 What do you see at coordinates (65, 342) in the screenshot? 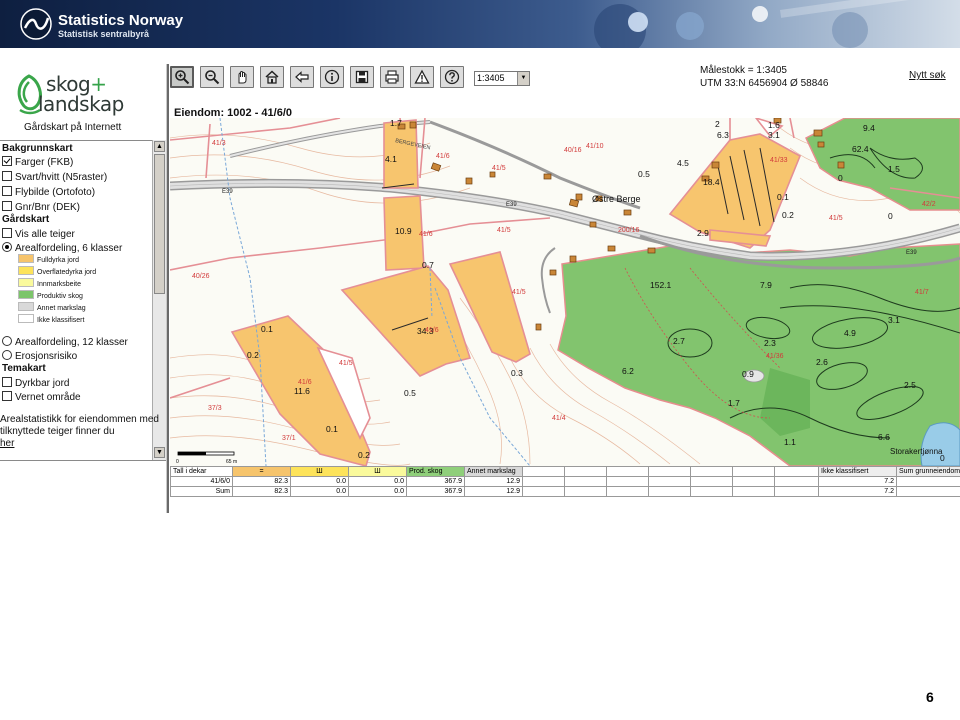
I see `layer-arealfordeling-12: Arealfordeling, 12 klasser` at bounding box center [65, 342].